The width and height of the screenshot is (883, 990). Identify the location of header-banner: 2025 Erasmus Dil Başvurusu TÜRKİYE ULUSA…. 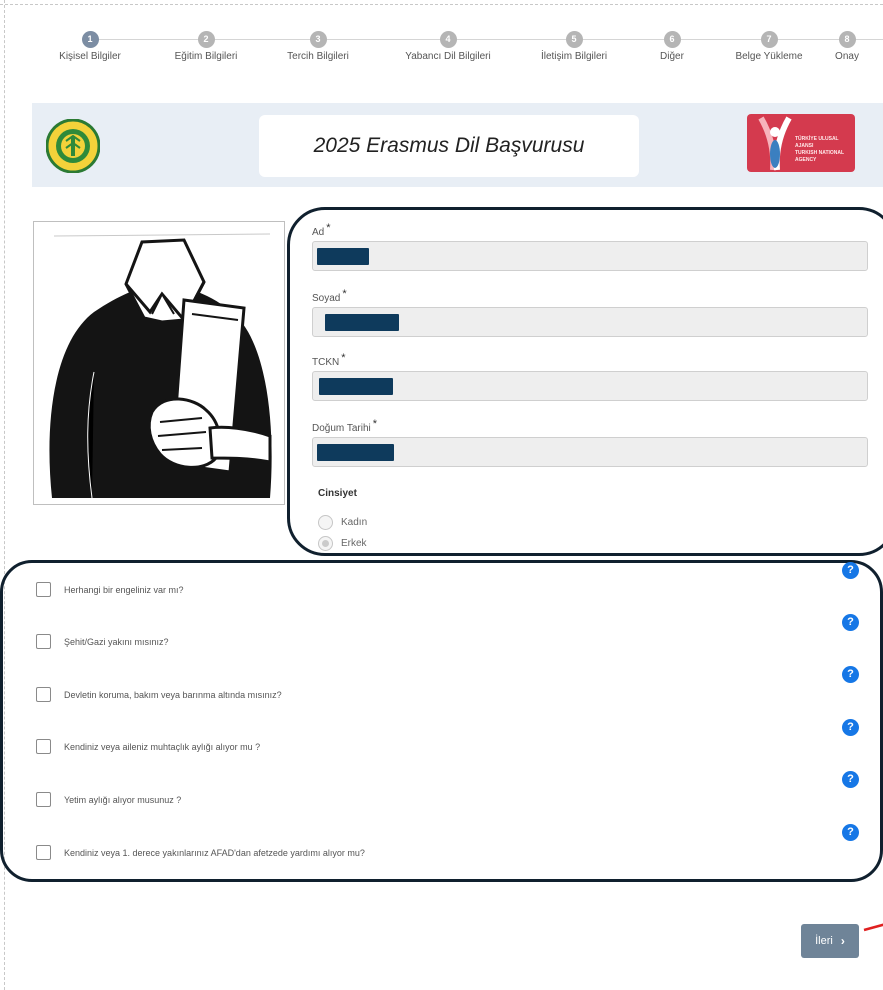
(457, 145).